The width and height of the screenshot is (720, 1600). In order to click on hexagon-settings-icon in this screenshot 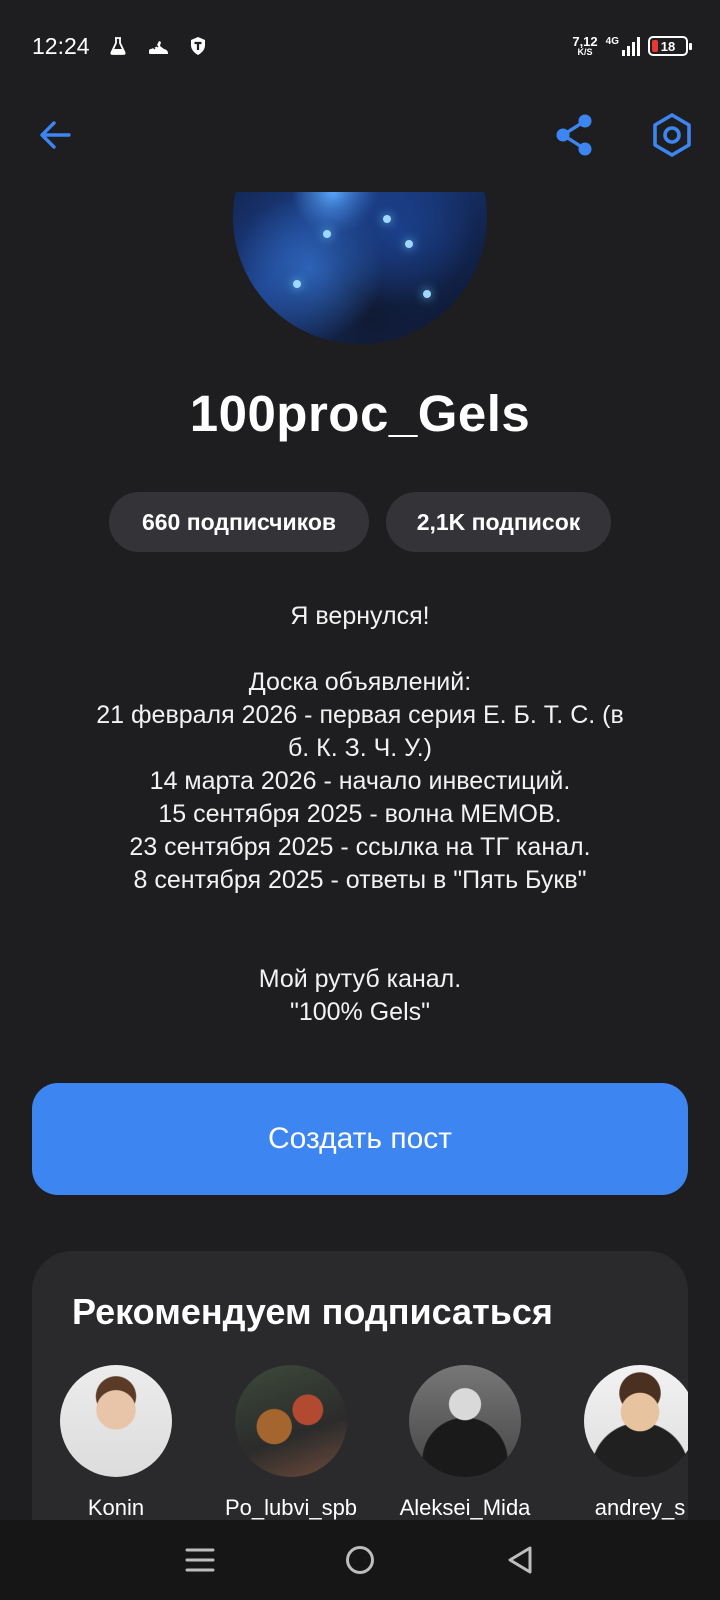, I will do `click(672, 135)`.